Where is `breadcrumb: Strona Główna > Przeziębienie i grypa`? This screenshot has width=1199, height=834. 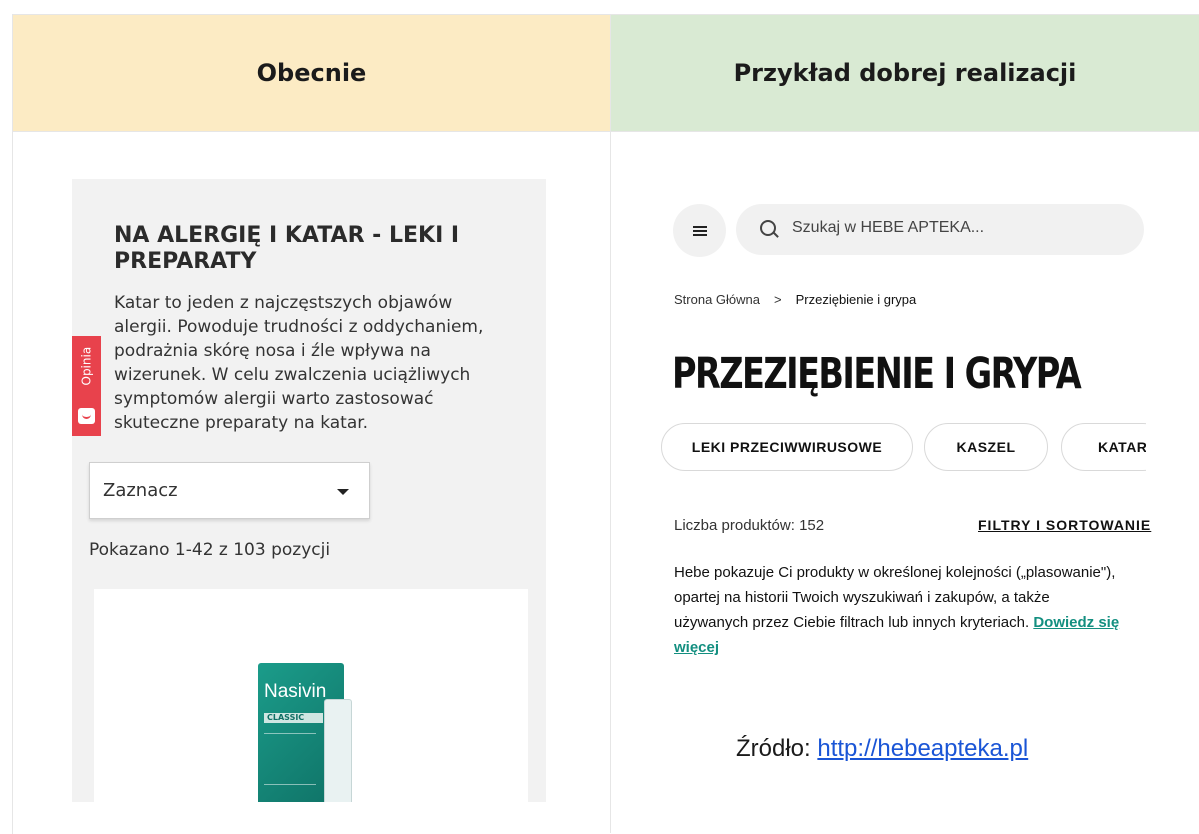
breadcrumb: Strona Główna > Przeziębienie i grypa is located at coordinates (795, 299).